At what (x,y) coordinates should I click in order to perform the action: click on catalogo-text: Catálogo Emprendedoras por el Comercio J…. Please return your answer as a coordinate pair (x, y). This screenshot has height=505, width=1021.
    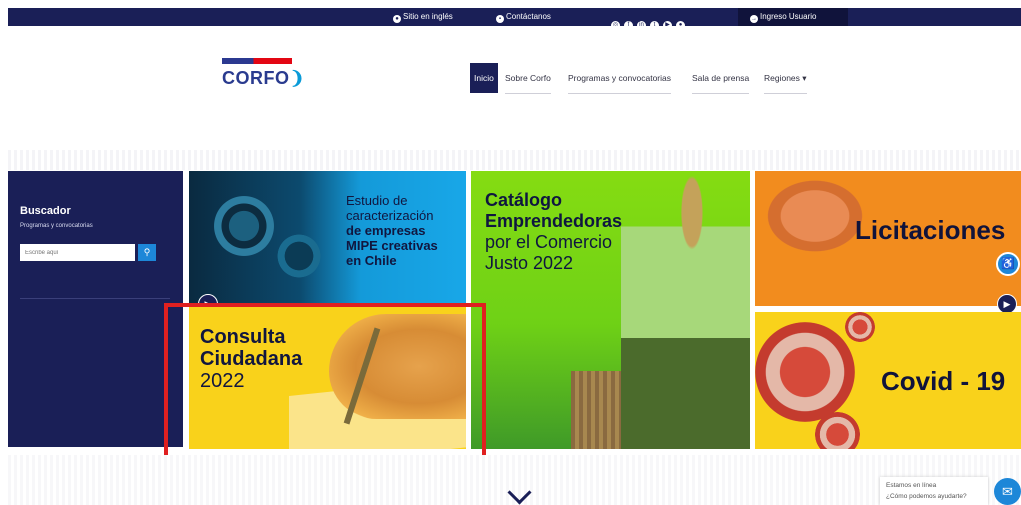
    Looking at the image, I should click on (554, 231).